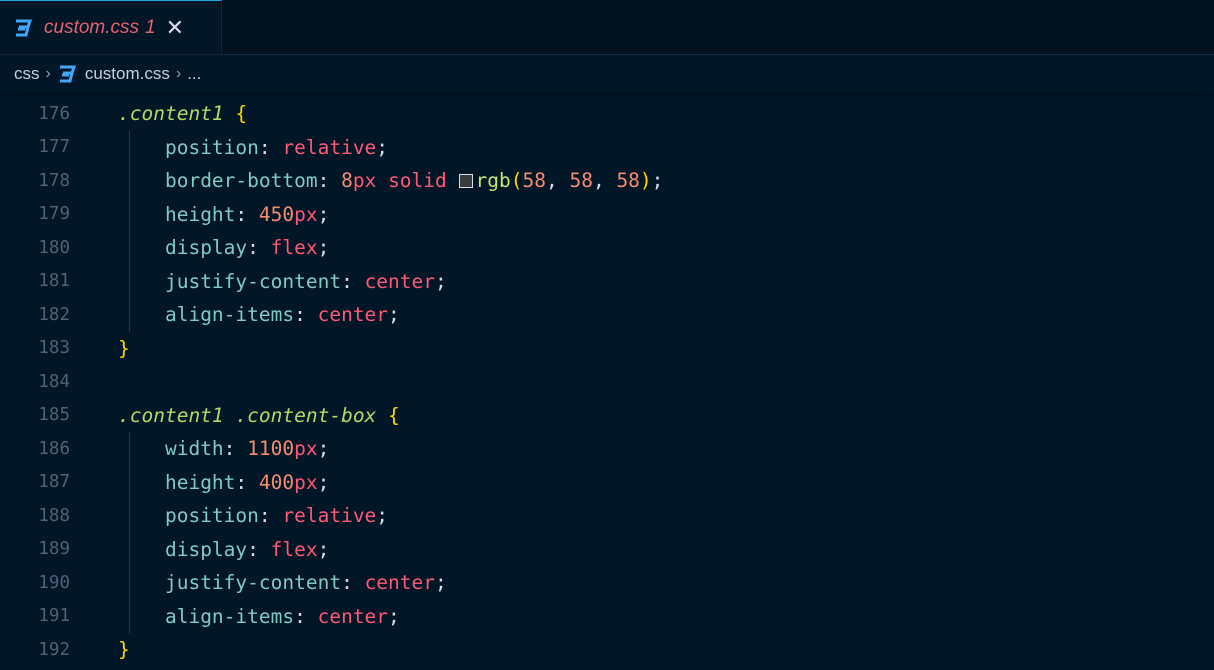  What do you see at coordinates (229, 616) in the screenshot?
I see `css-property: align-items` at bounding box center [229, 616].